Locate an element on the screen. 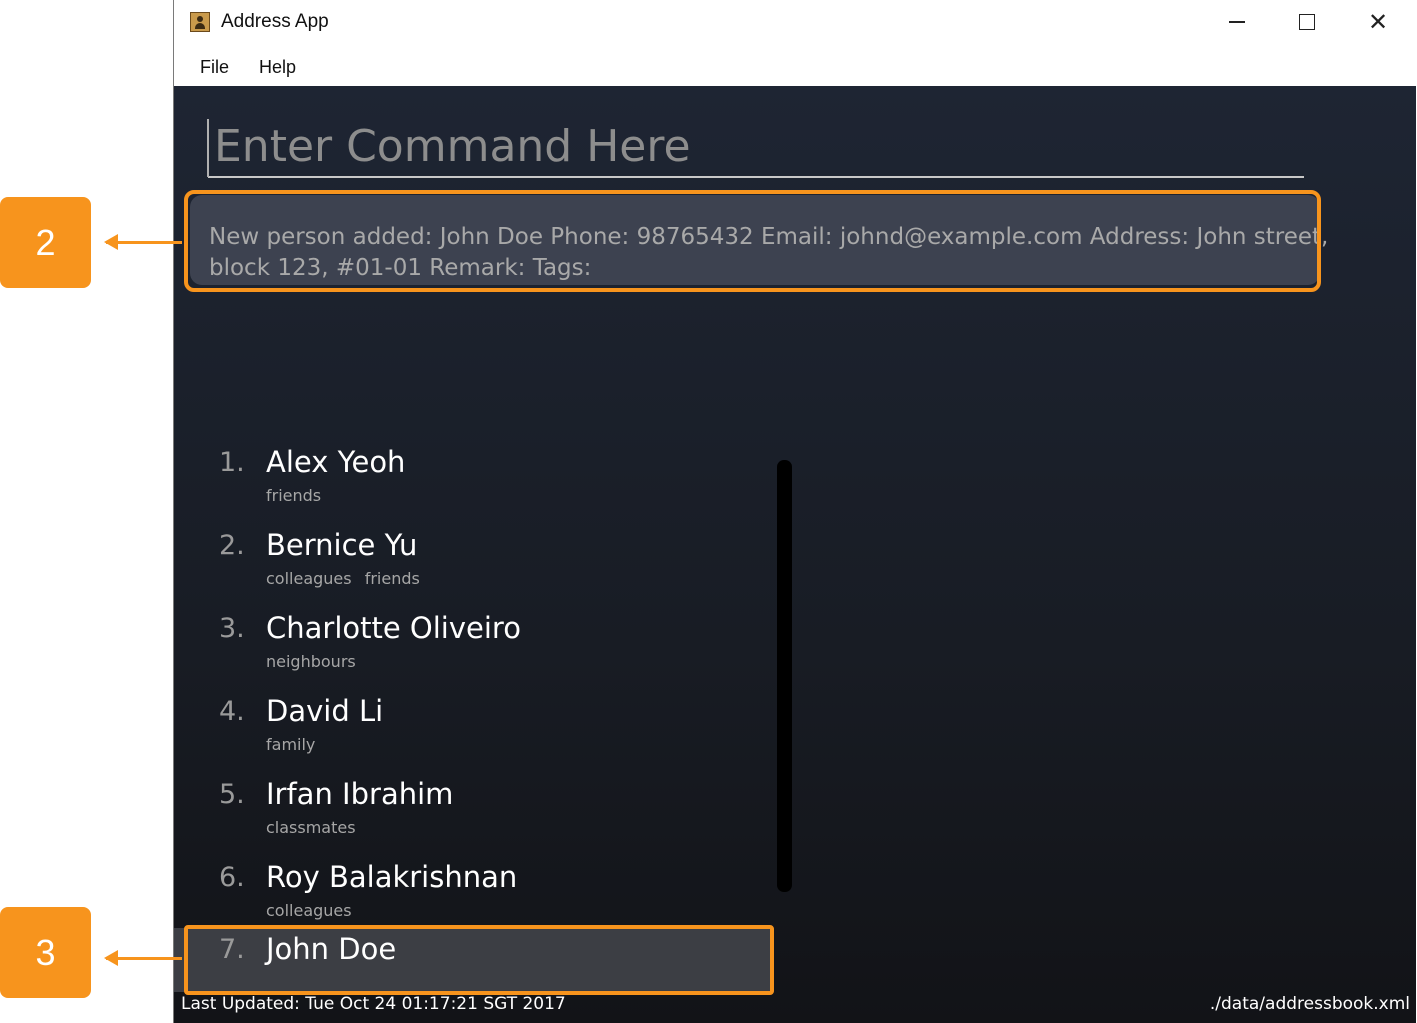 This screenshot has height=1023, width=1417. highlight-result-box is located at coordinates (752, 241).